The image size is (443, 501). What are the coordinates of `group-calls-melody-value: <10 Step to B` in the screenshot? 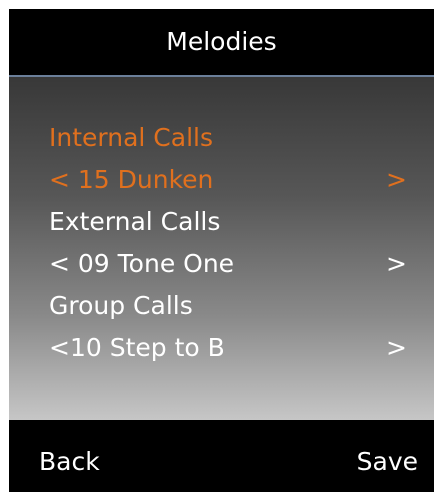 It's located at (137, 347).